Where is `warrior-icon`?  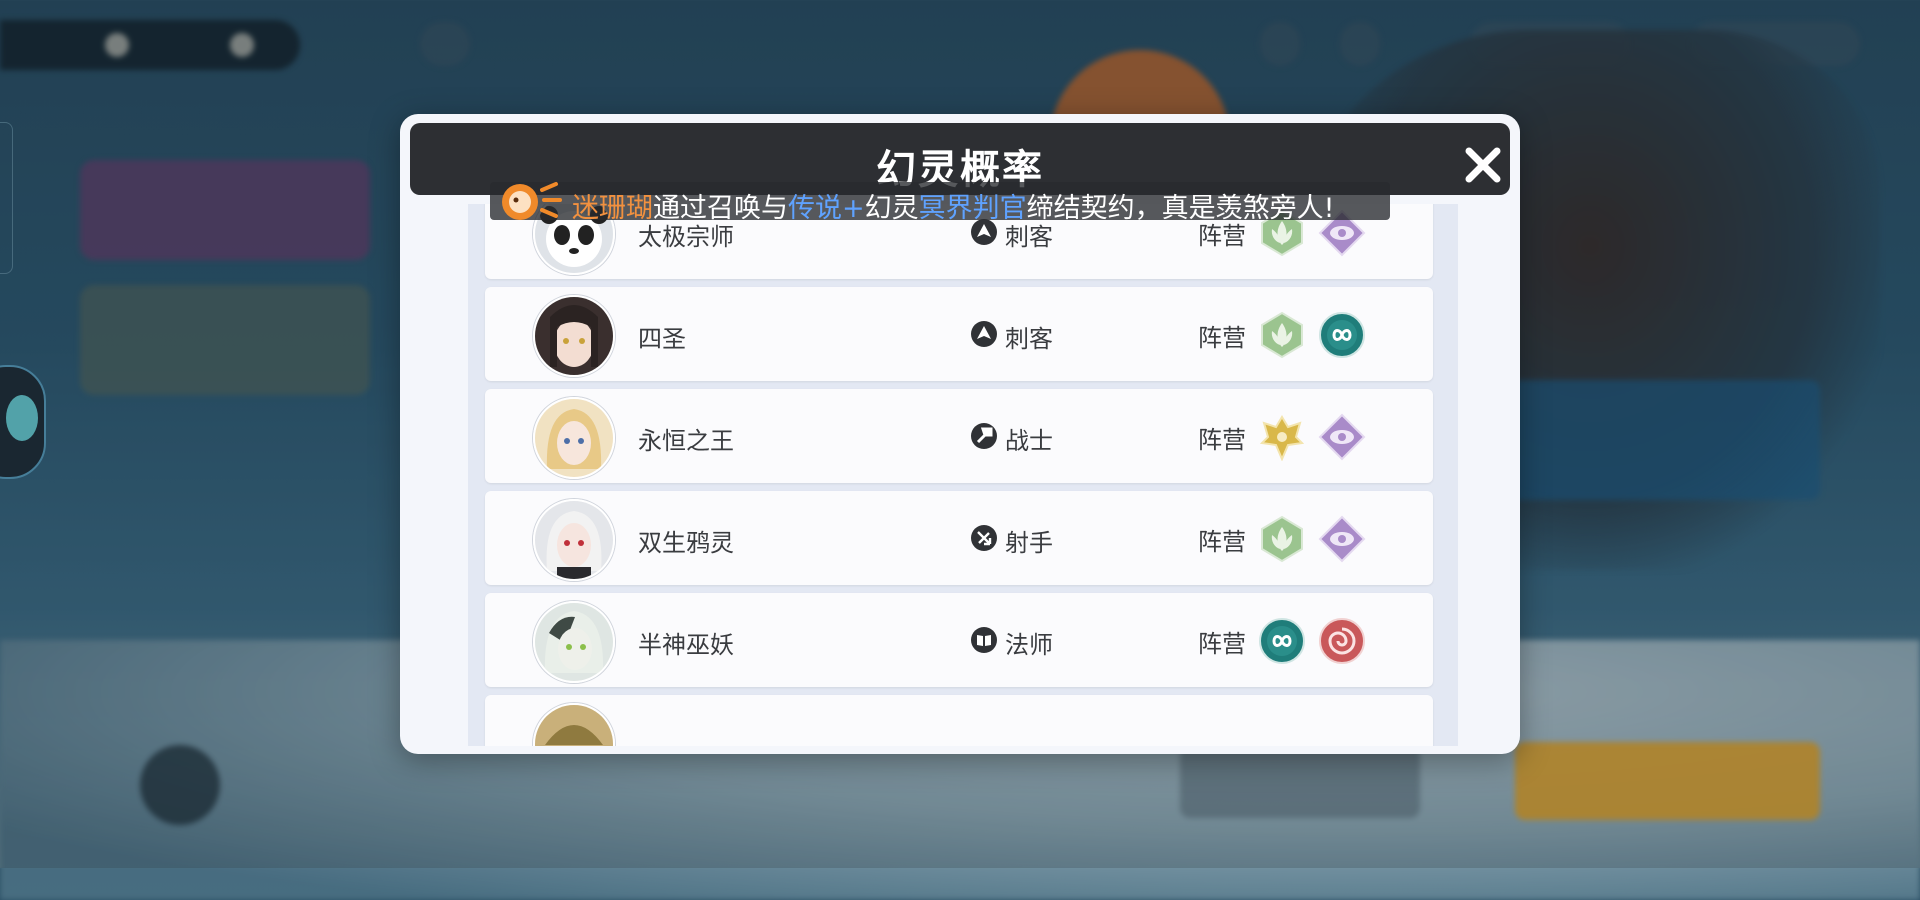 warrior-icon is located at coordinates (984, 436).